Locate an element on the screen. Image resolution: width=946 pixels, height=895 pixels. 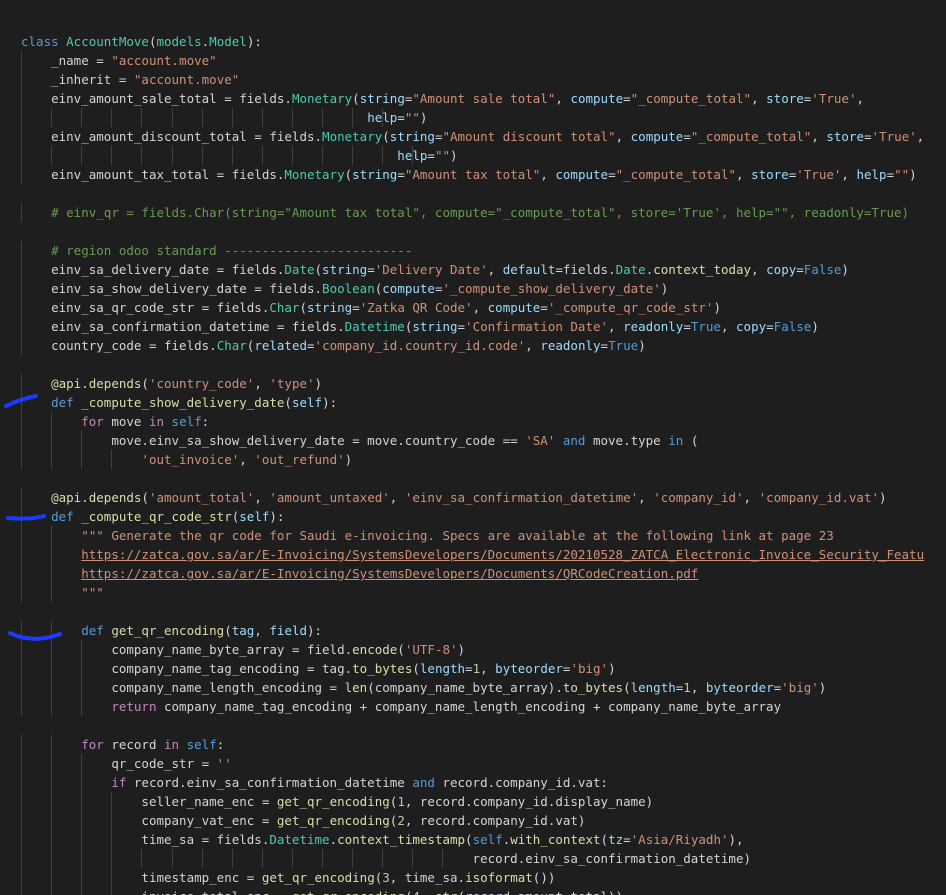
code-token: 'company_id.vat' is located at coordinates (819, 497).